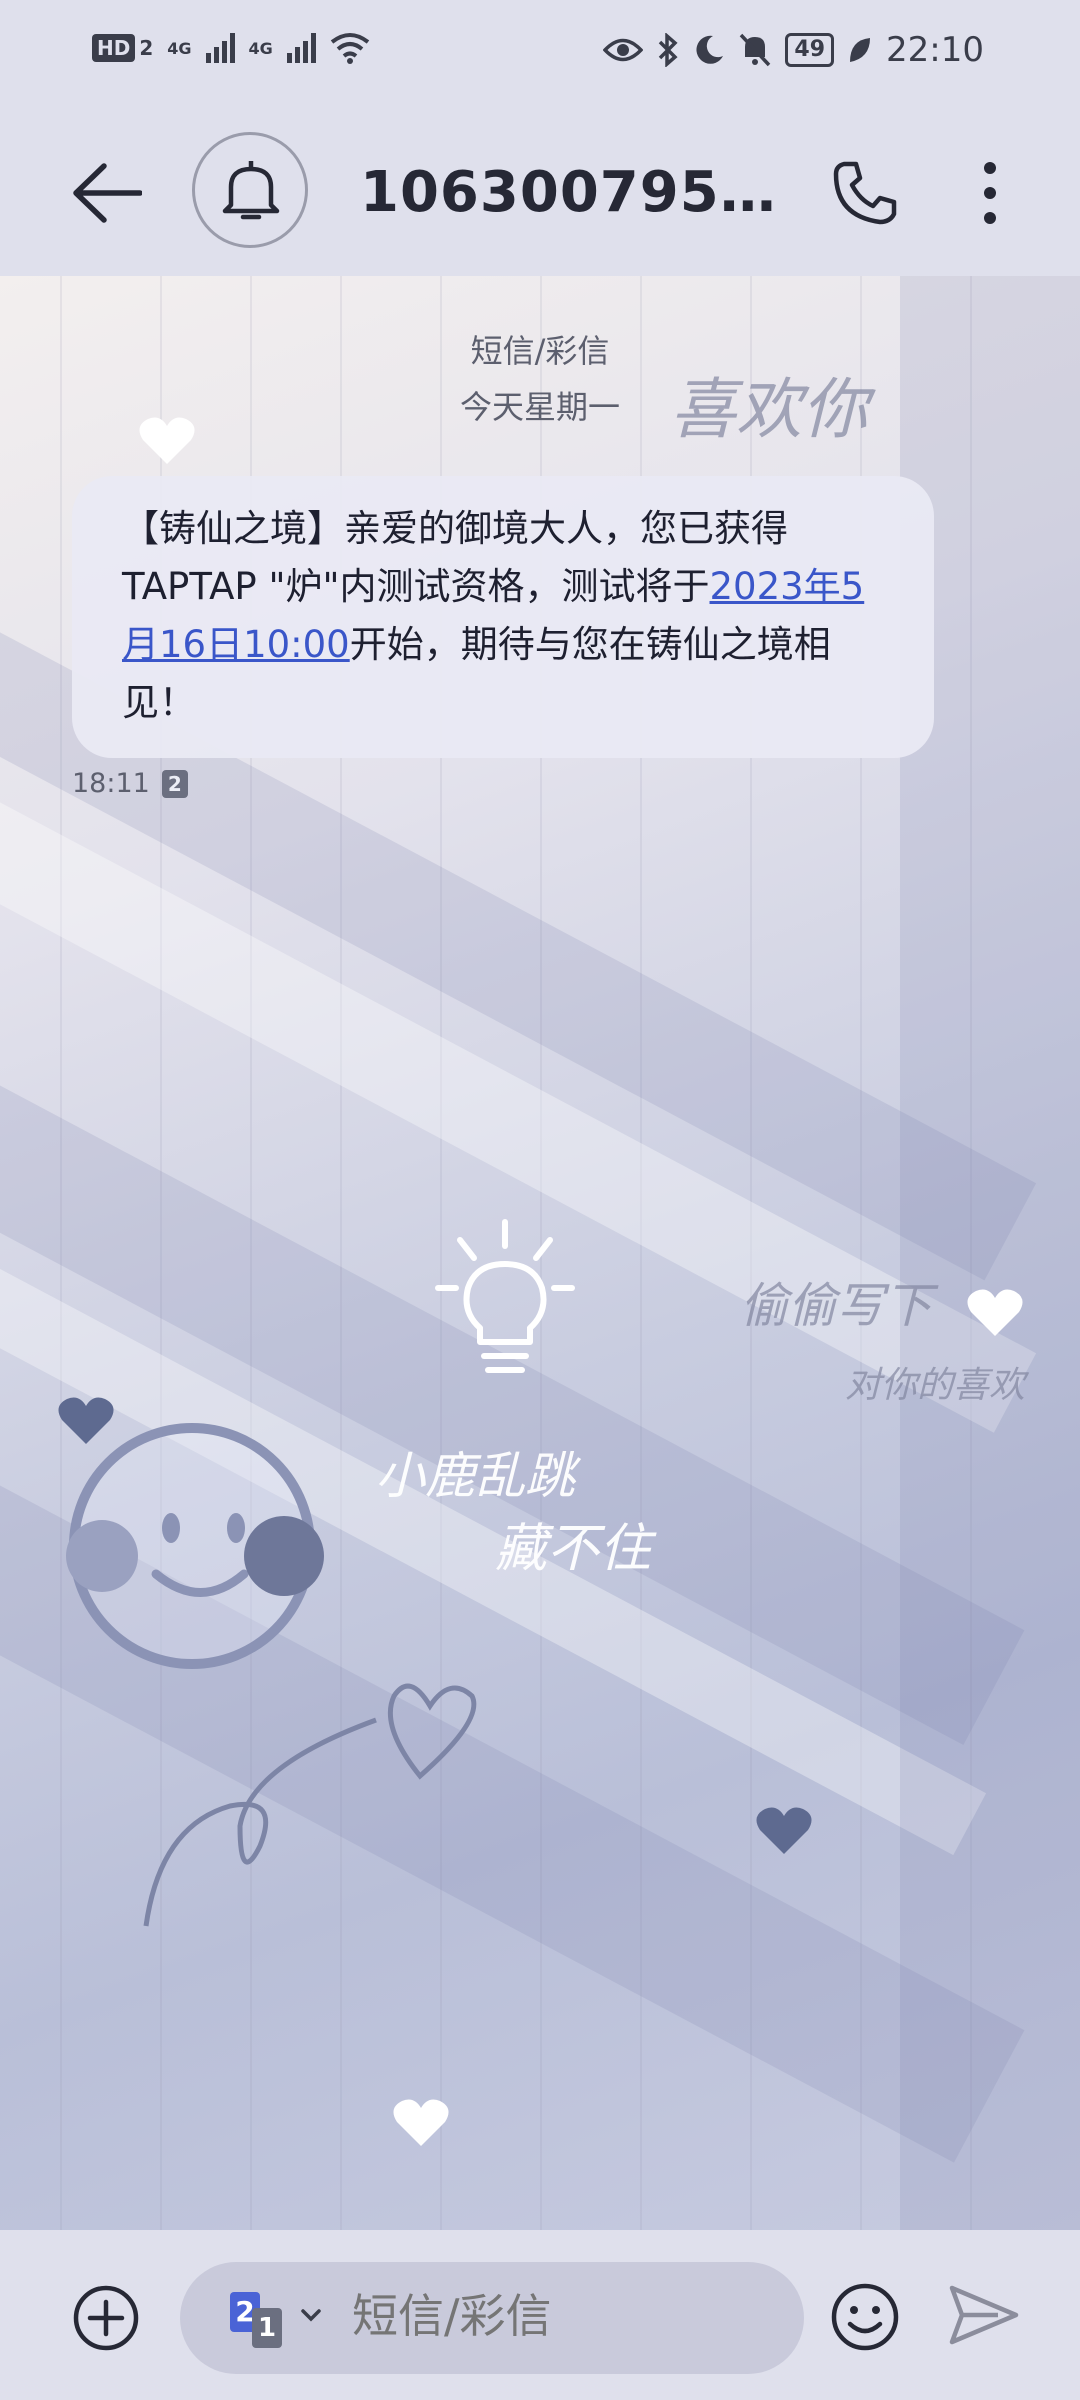 This screenshot has height=2400, width=1080. I want to click on message-meta: 18:11 2, so click(130, 783).